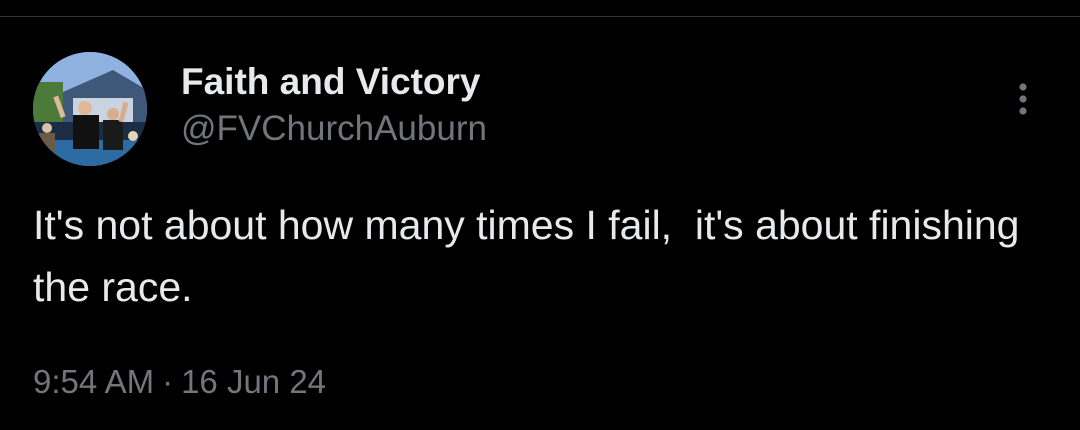  What do you see at coordinates (93, 381) in the screenshot?
I see `tweet-time: 9:54 AM` at bounding box center [93, 381].